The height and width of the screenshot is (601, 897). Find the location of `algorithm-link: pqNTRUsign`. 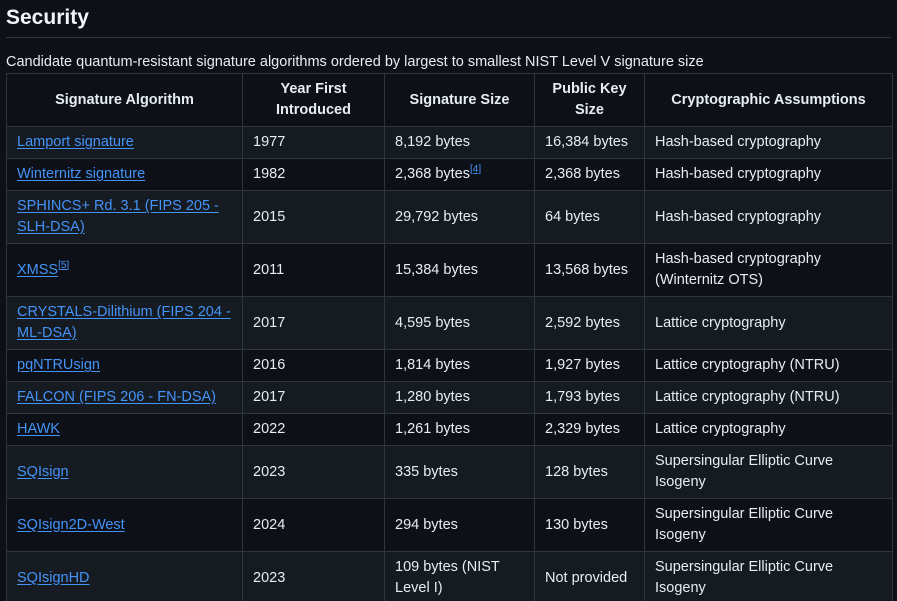

algorithm-link: pqNTRUsign is located at coordinates (58, 365).